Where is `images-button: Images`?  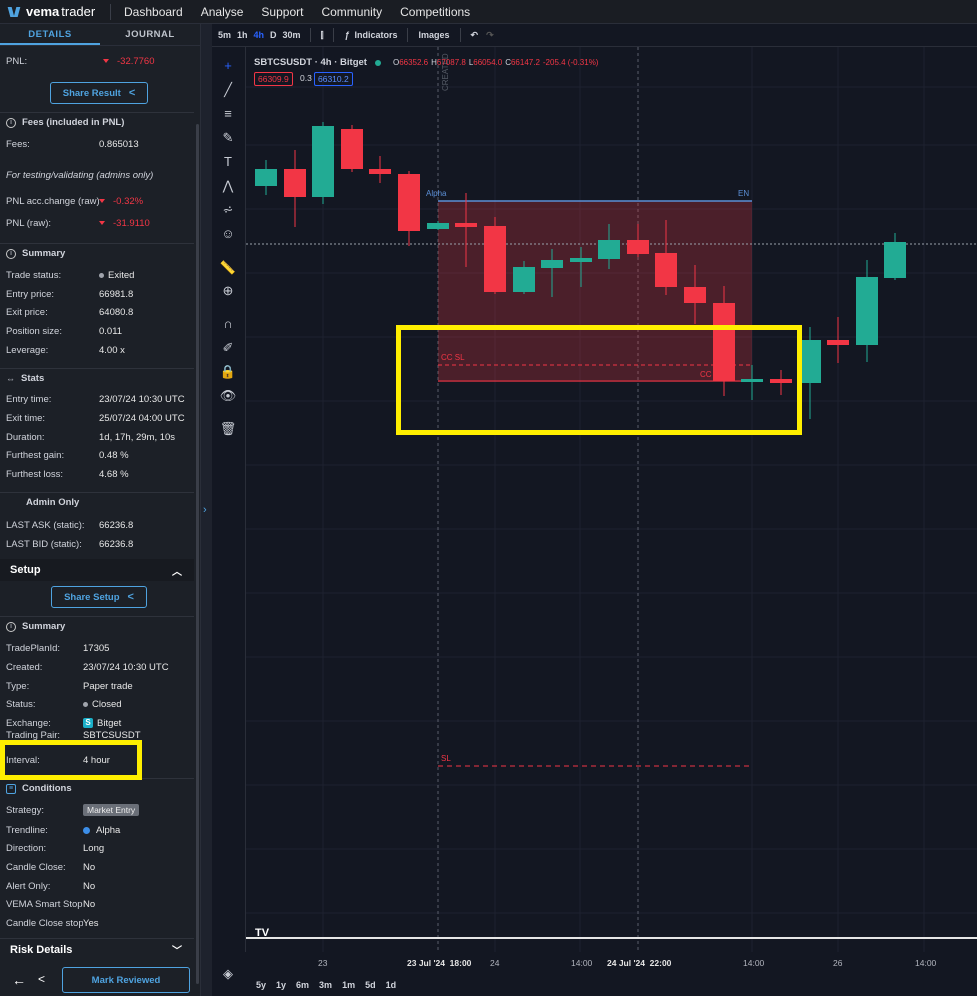 images-button: Images is located at coordinates (433, 35).